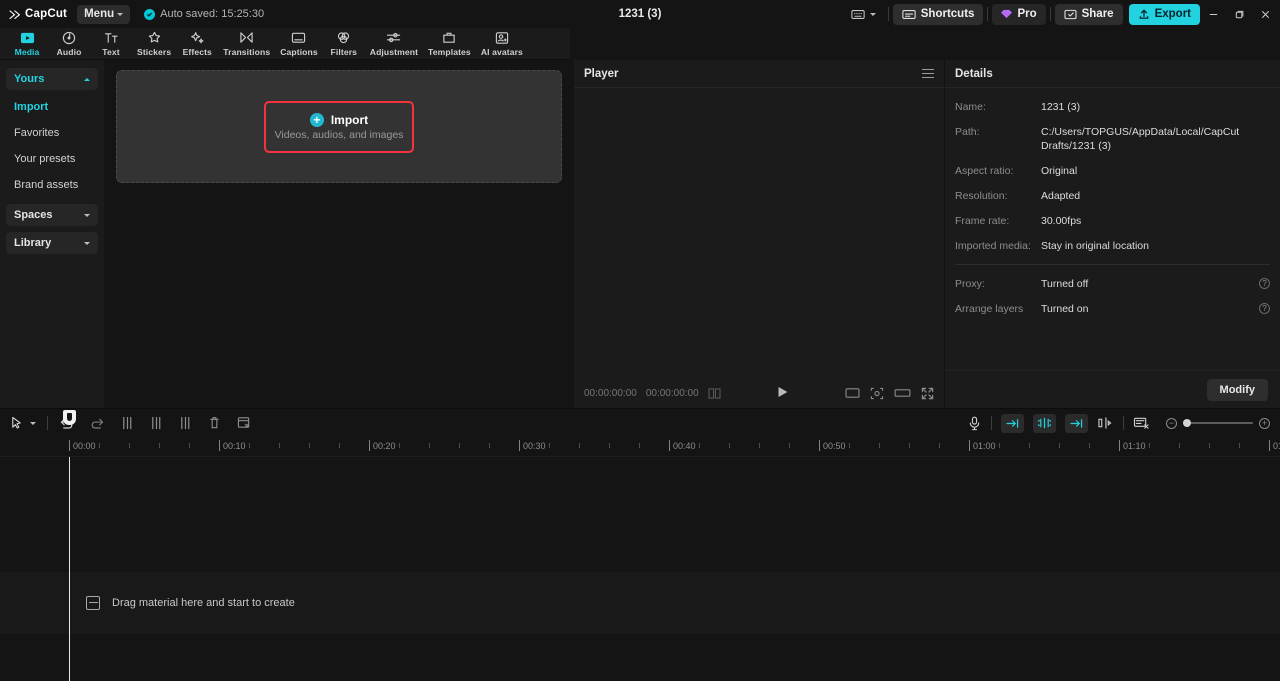 The width and height of the screenshot is (1280, 681). I want to click on sidebar-item-brand-assets: Brand assets, so click(52, 185).